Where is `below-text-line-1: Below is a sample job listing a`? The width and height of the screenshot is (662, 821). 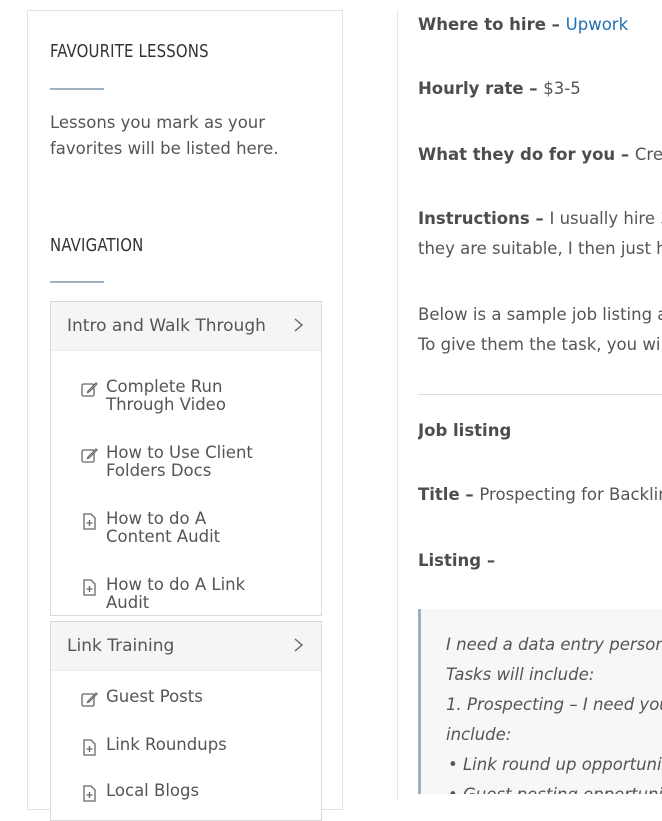 below-text-line-1: Below is a sample job listing a is located at coordinates (540, 314).